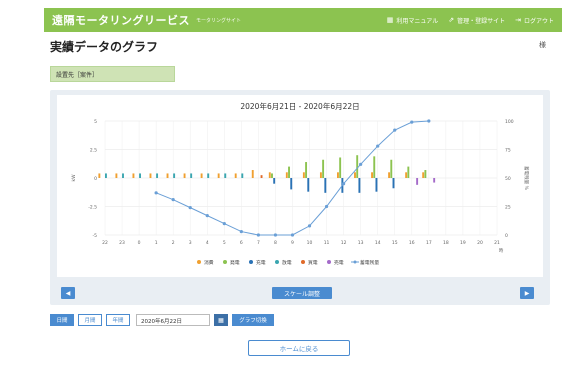 The image size is (582, 369). I want to click on x-tick-label: 3, so click(190, 243).